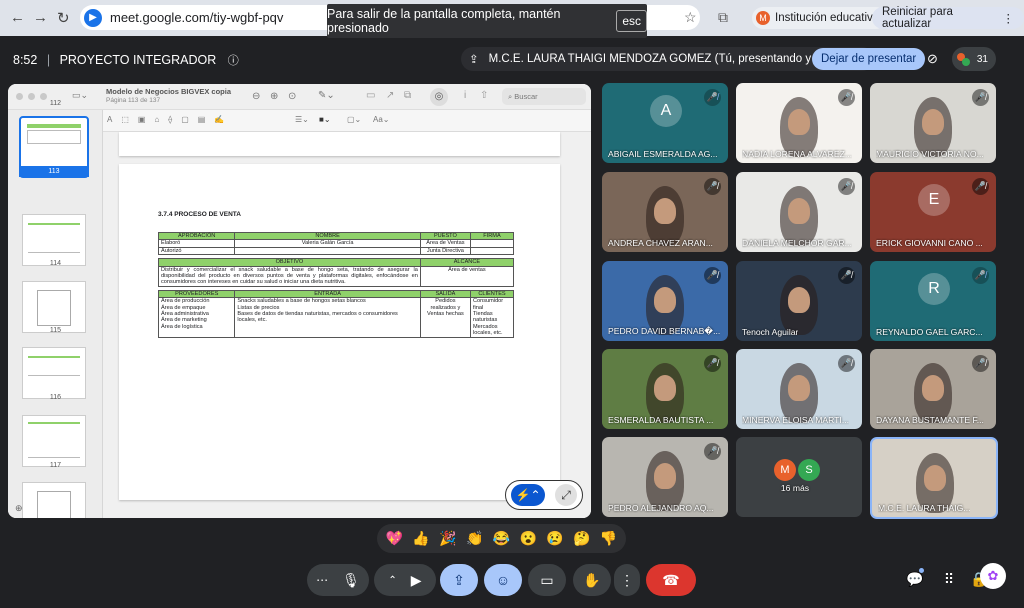 This screenshot has width=1024, height=608. I want to click on reload-icon: ↻, so click(63, 18).